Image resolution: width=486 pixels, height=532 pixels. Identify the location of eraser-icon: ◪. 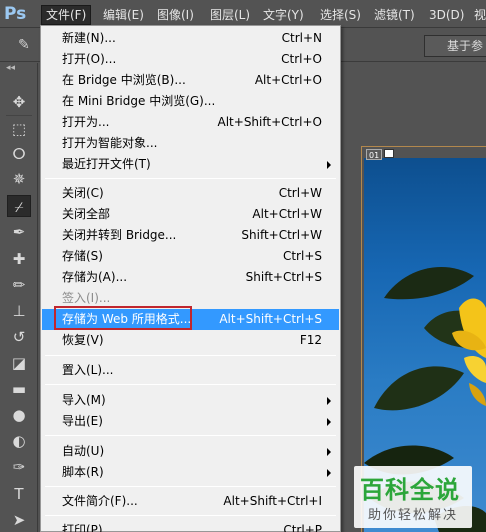
(19, 363).